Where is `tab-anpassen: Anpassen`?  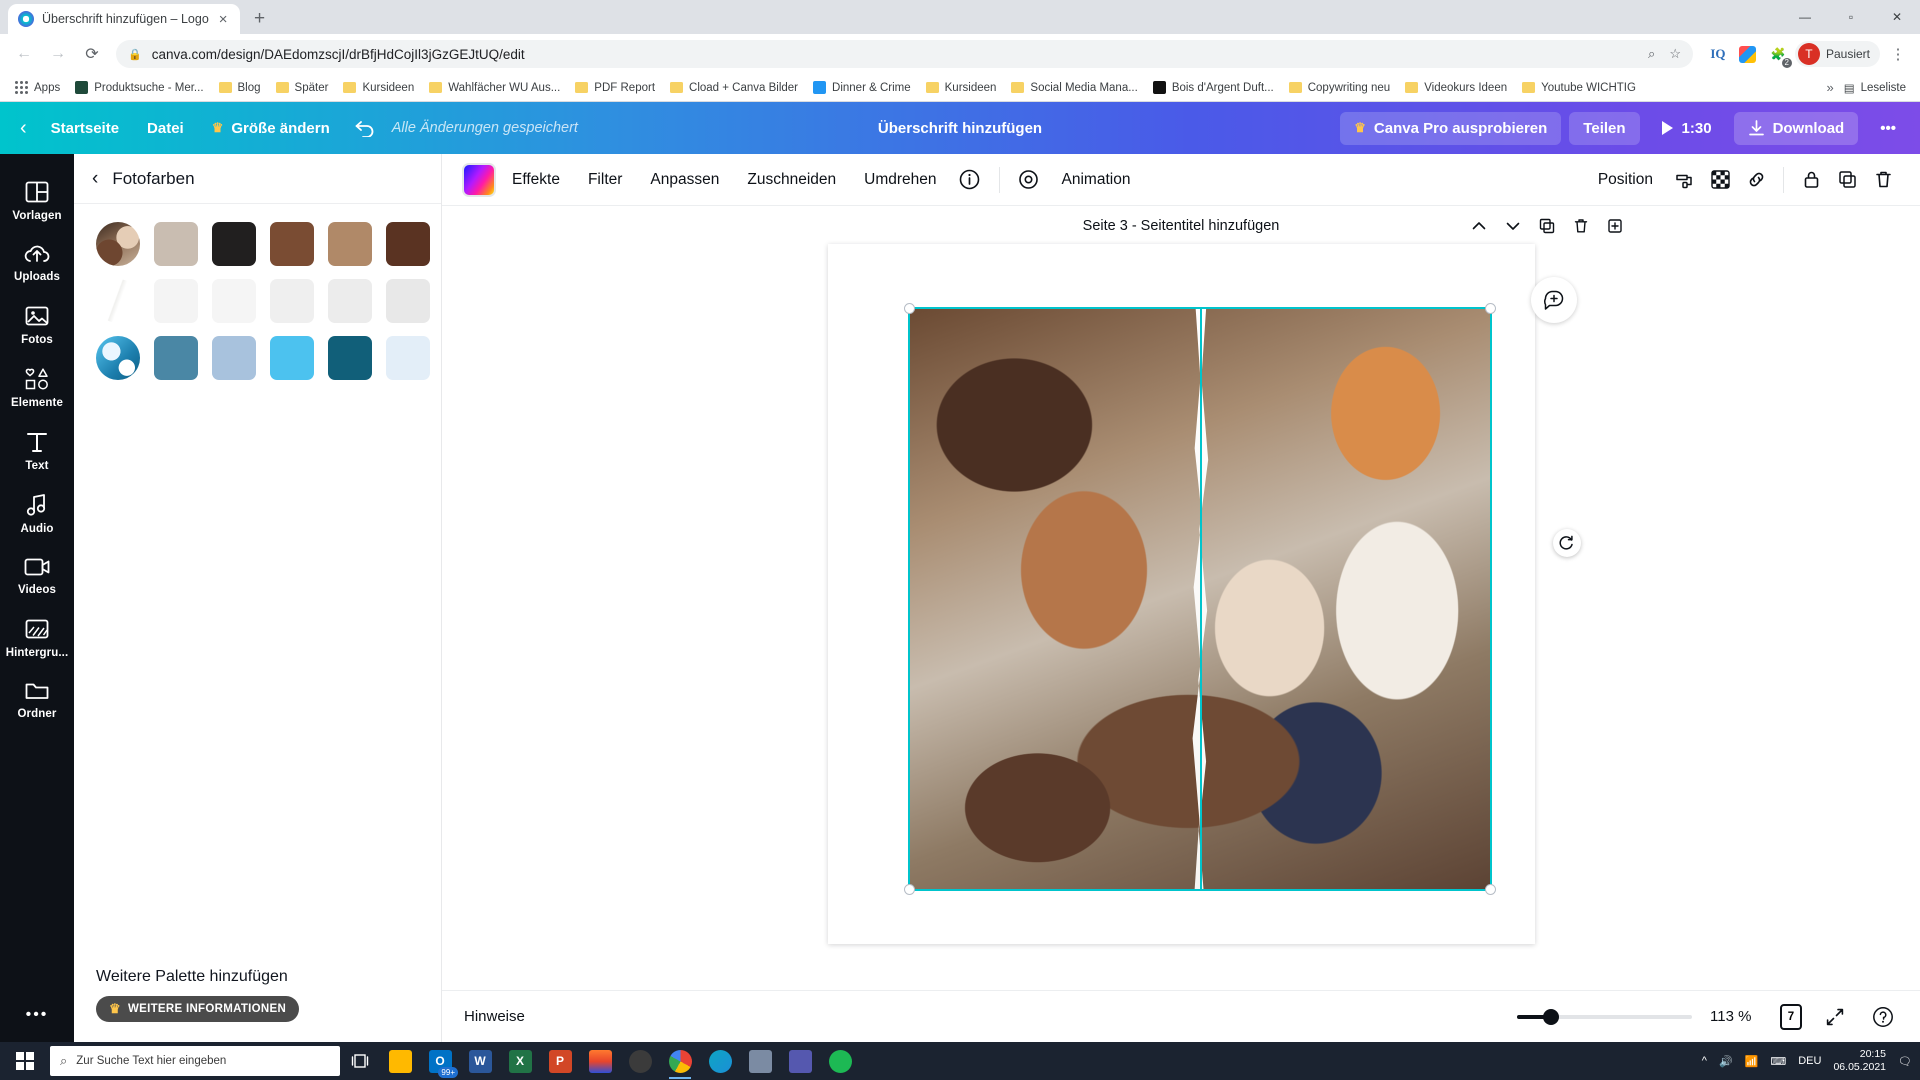
tab-anpassen: Anpassen is located at coordinates (684, 180).